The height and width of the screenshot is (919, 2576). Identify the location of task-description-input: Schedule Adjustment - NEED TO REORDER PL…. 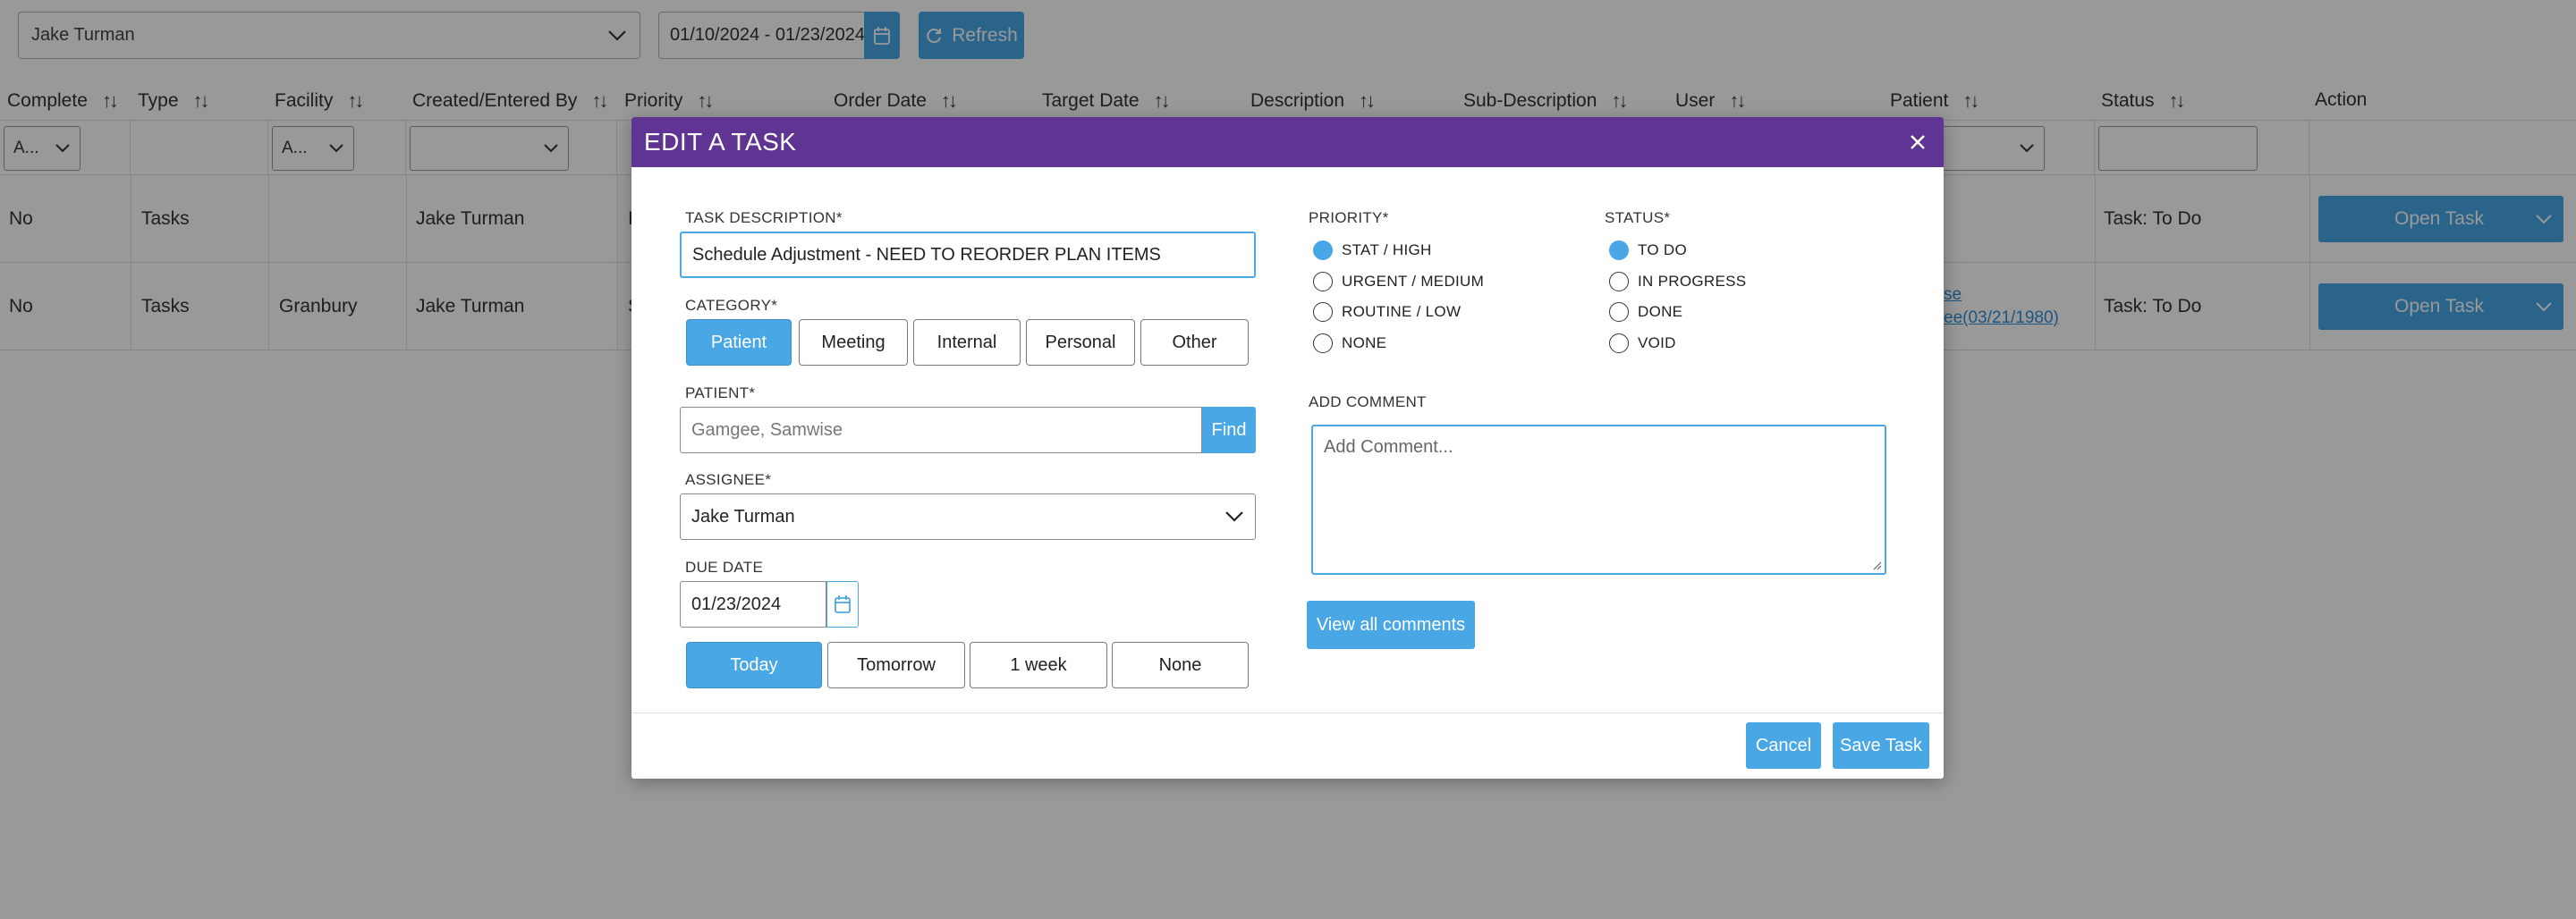
(968, 255).